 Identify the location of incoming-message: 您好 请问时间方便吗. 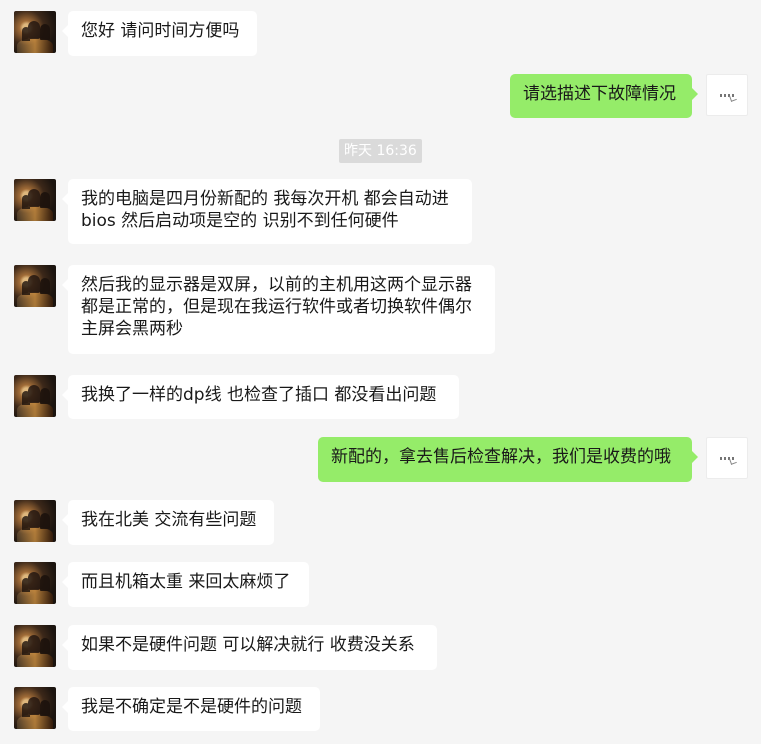
(159, 33).